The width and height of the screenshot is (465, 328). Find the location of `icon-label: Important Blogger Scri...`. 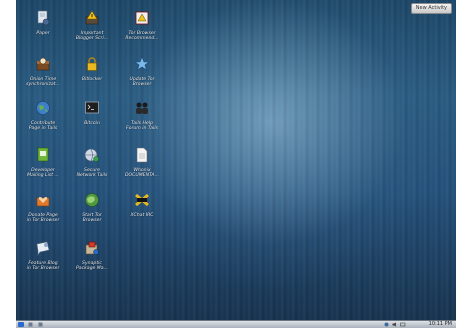

icon-label: Important Blogger Scri... is located at coordinates (92, 36).